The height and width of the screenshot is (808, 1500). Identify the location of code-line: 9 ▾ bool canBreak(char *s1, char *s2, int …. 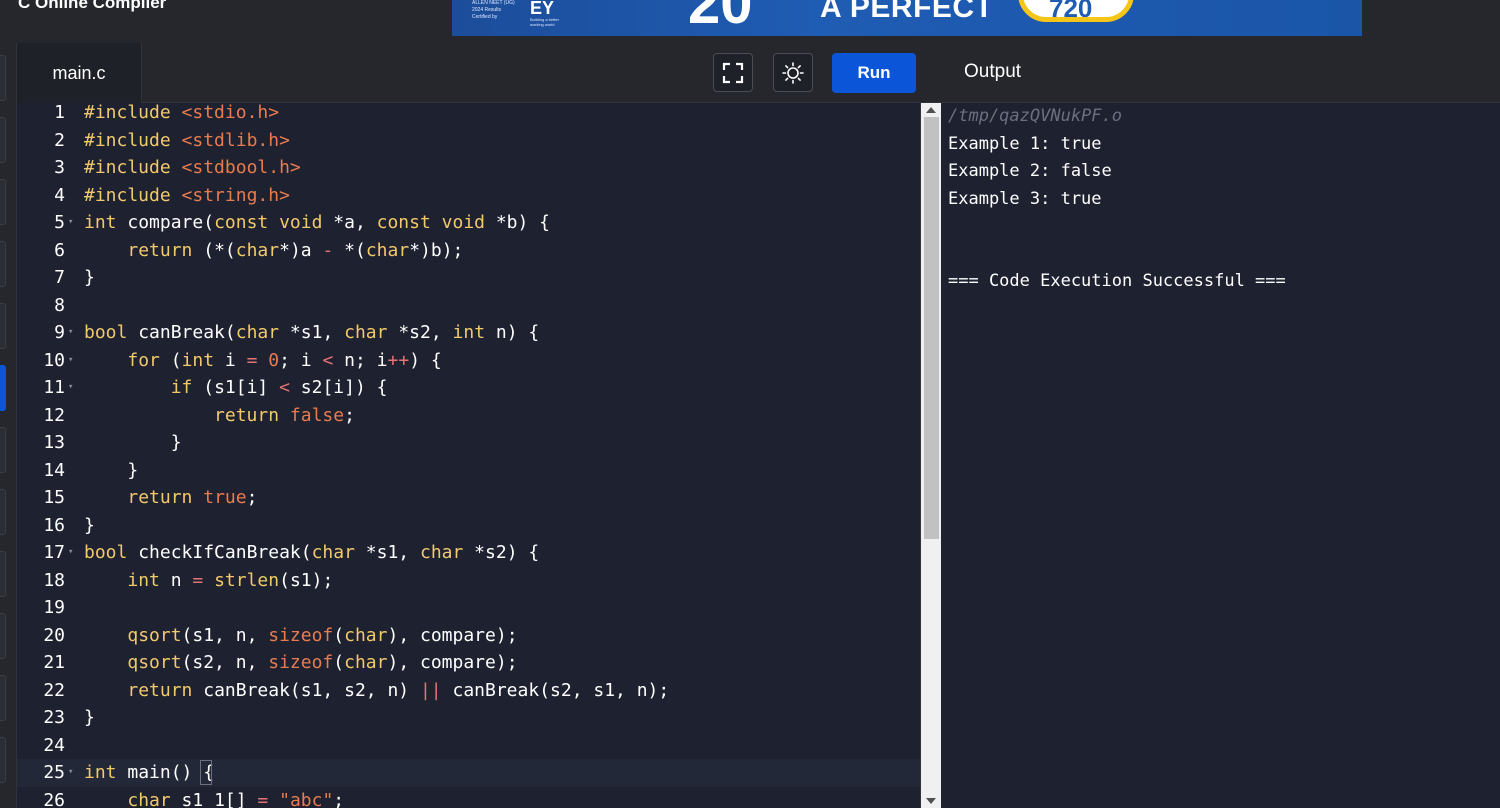
(468, 333).